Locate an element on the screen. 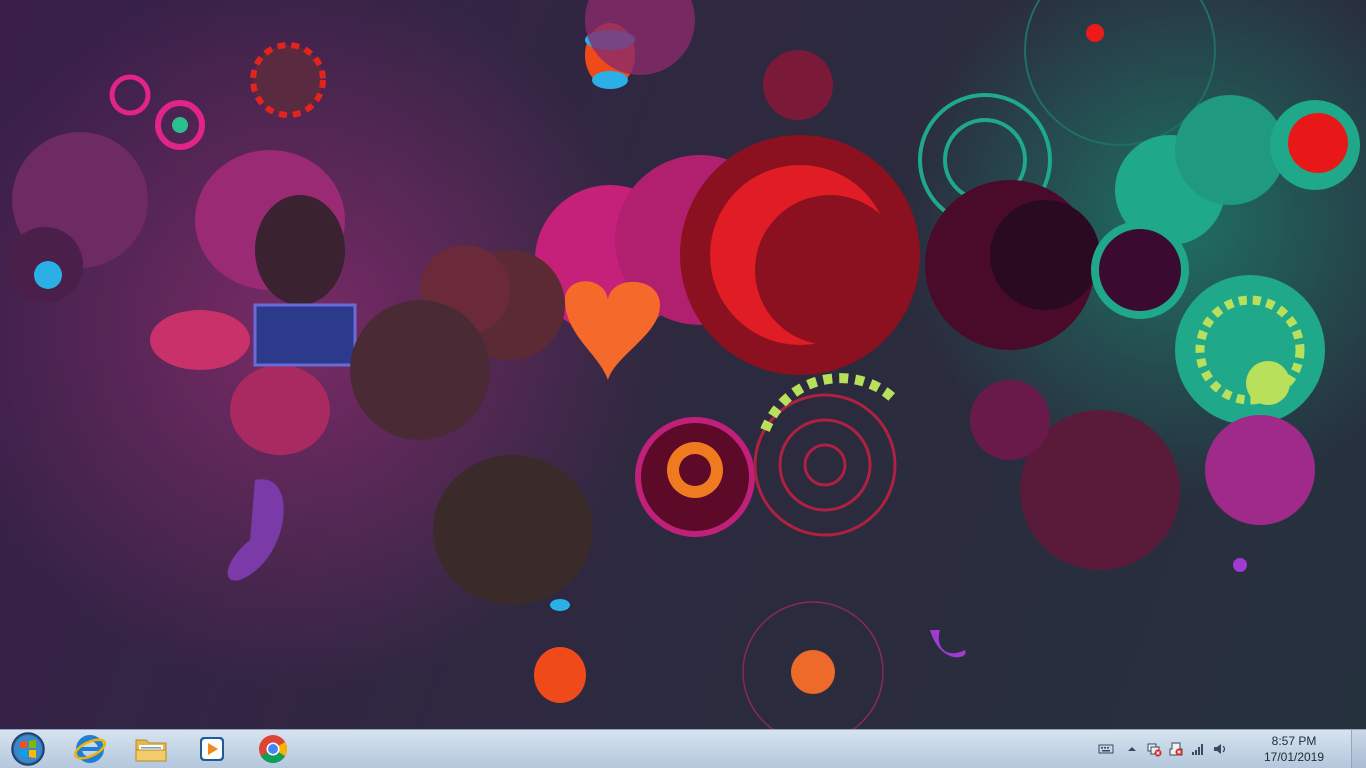 This screenshot has height=768, width=1366. blue-window-shape is located at coordinates (305, 335).